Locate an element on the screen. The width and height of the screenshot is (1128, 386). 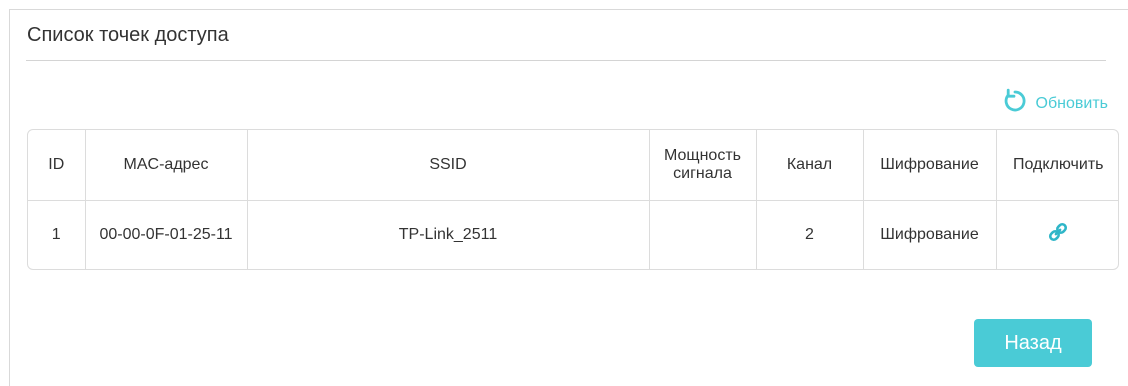
connect-button is located at coordinates (1058, 234).